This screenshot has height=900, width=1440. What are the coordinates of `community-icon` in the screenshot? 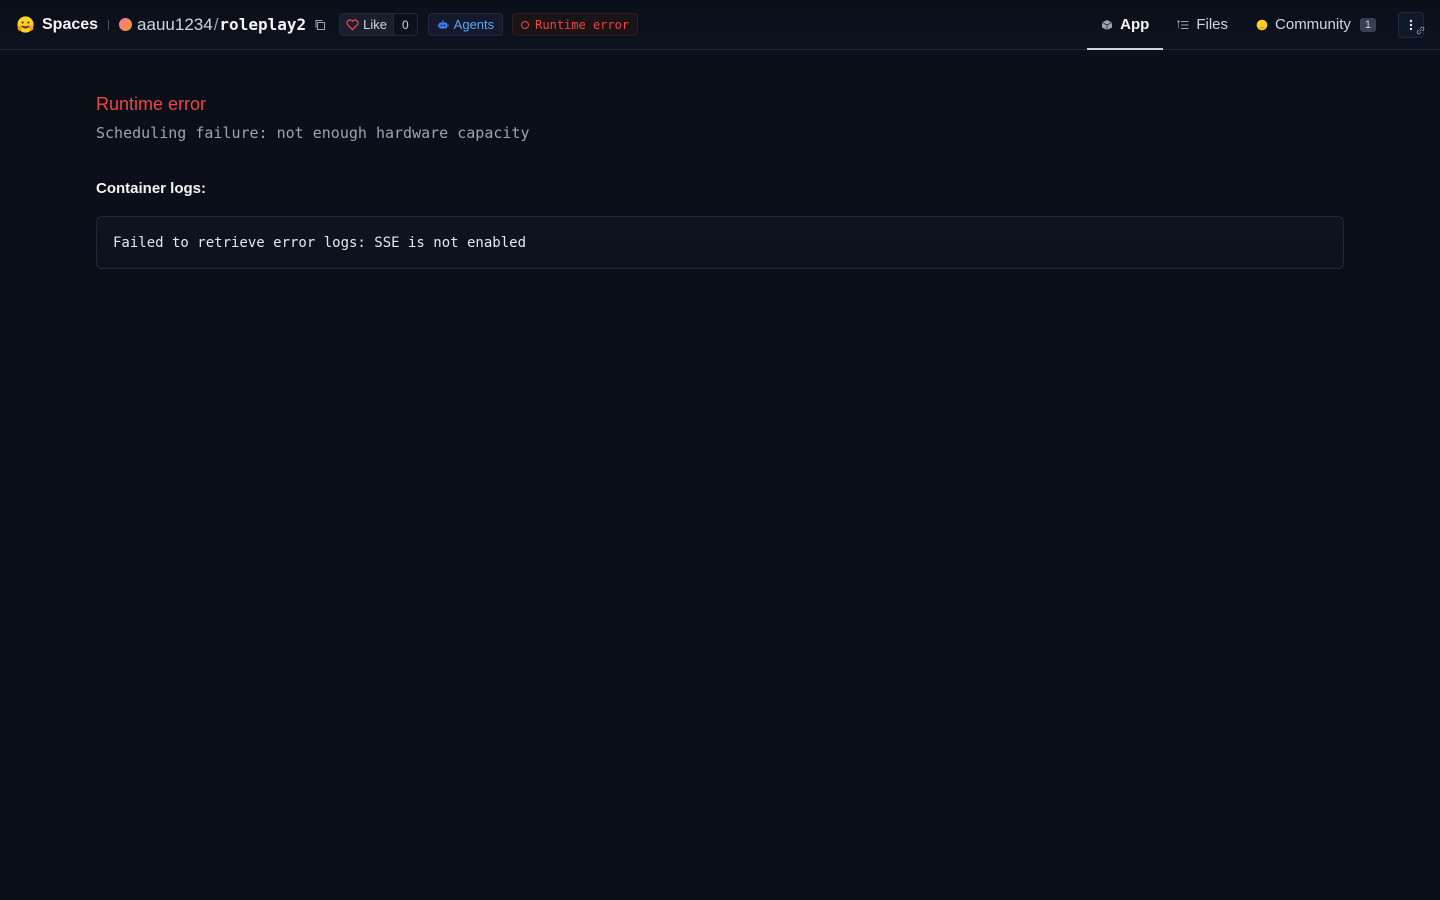 It's located at (1262, 24).